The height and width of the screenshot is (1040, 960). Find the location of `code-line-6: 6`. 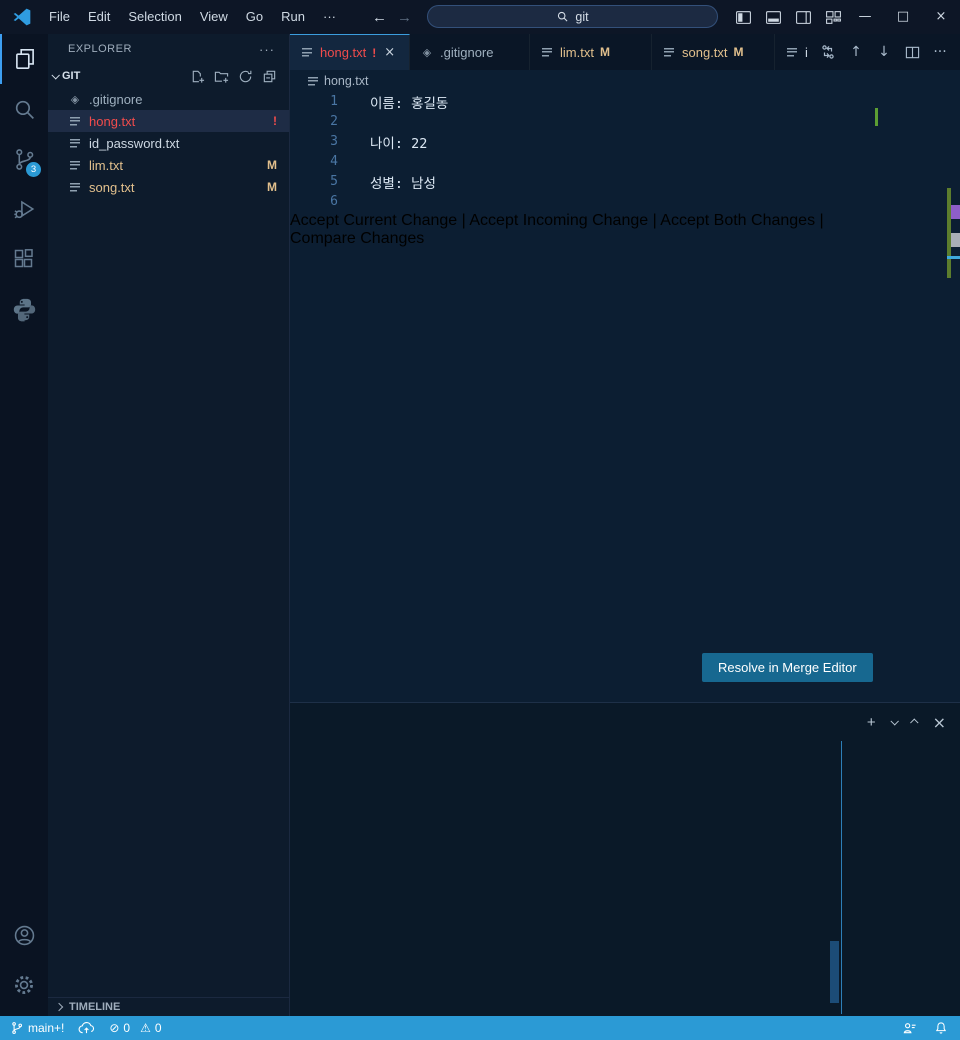

code-line-6: 6 is located at coordinates (582, 202).